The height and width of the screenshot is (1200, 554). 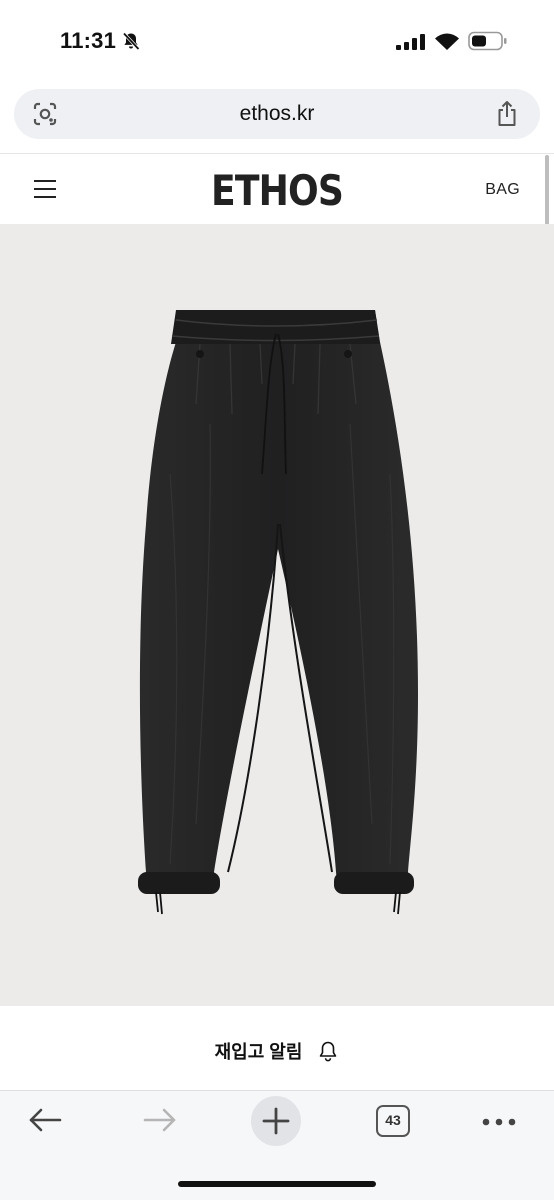 What do you see at coordinates (499, 1122) in the screenshot?
I see `more-icon` at bounding box center [499, 1122].